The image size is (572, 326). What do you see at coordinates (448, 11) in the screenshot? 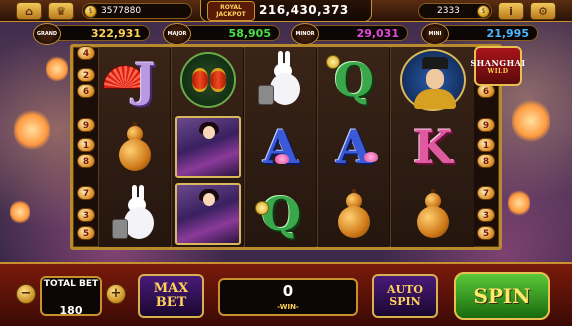
I see `gem-balance-value: 2333` at bounding box center [448, 11].